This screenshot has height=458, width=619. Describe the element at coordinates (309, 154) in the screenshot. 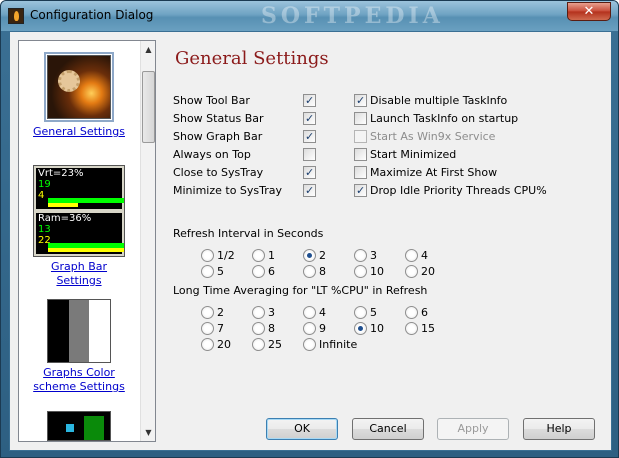

I see `always-on-top-checkbox` at that location.